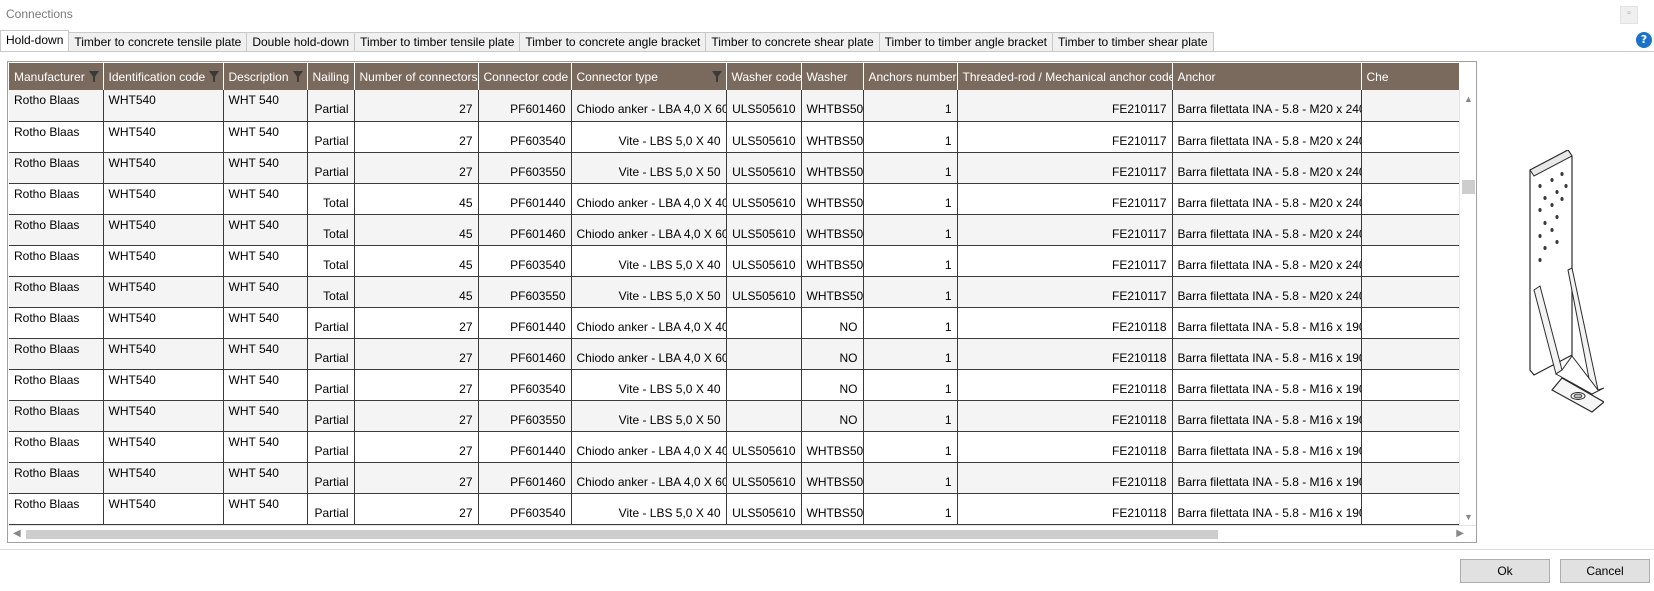  I want to click on table-cell: Chiodo anker - LBA 4,0 X 60, so click(649, 478).